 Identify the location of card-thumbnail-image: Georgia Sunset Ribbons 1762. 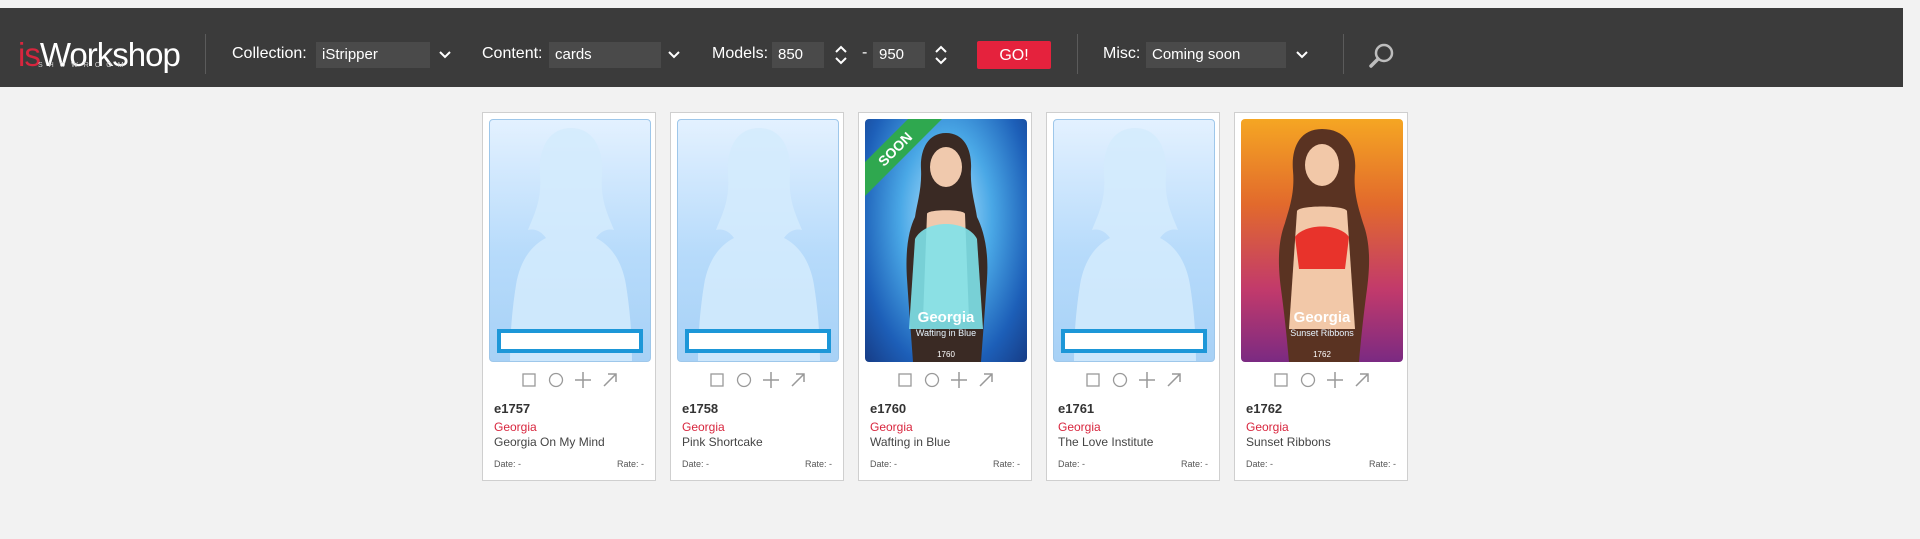
(1322, 240).